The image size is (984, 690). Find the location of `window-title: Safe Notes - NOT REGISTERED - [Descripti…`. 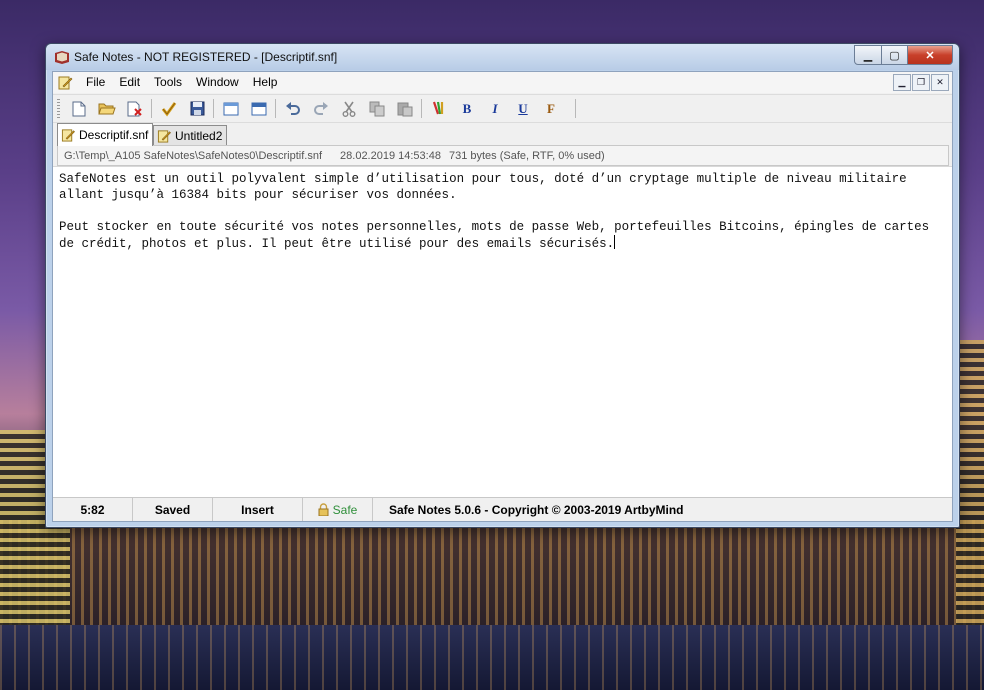

window-title: Safe Notes - NOT REGISTERED - [Descripti… is located at coordinates (206, 57).